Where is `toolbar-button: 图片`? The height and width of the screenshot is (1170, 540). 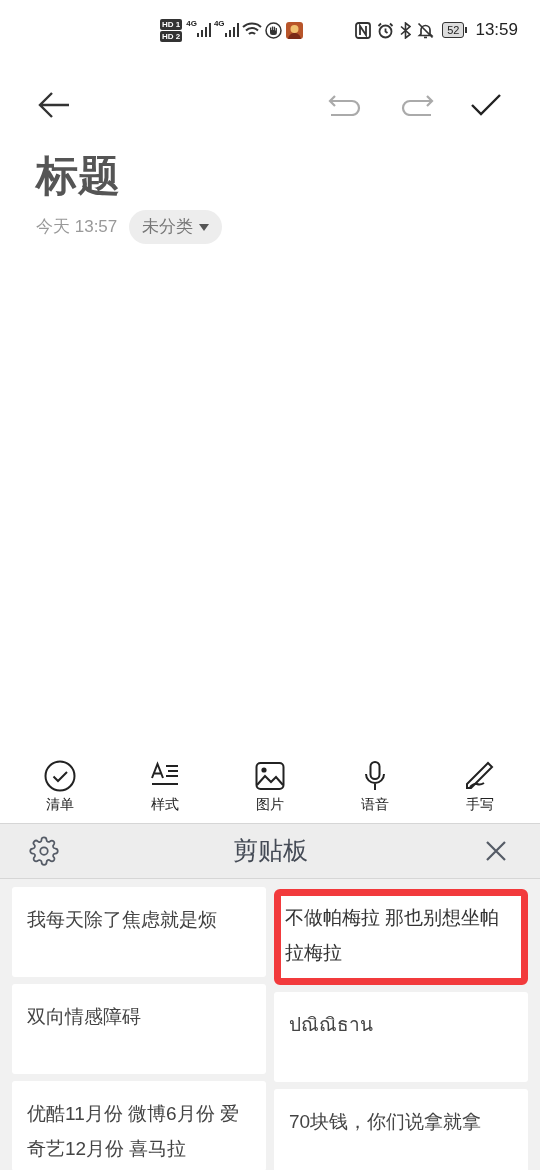
toolbar-button: 图片 is located at coordinates (270, 781).